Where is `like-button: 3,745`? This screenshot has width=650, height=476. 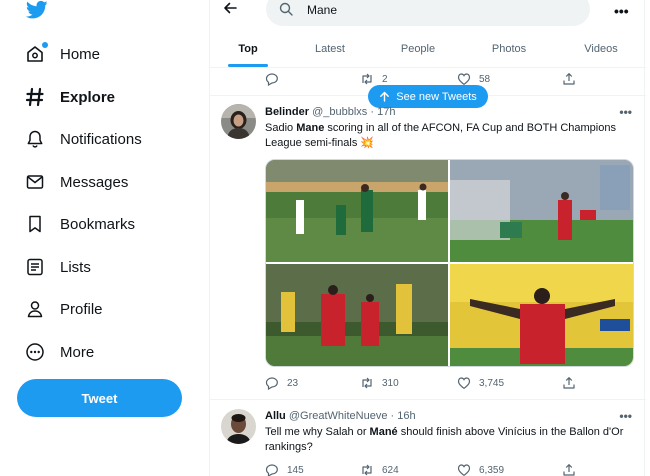 like-button: 3,745 is located at coordinates (480, 383).